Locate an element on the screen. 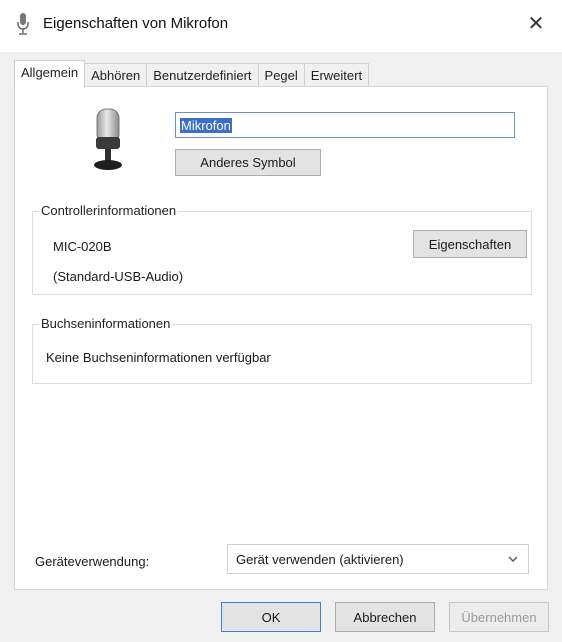 The width and height of the screenshot is (562, 642). ok-button: OK is located at coordinates (271, 617).